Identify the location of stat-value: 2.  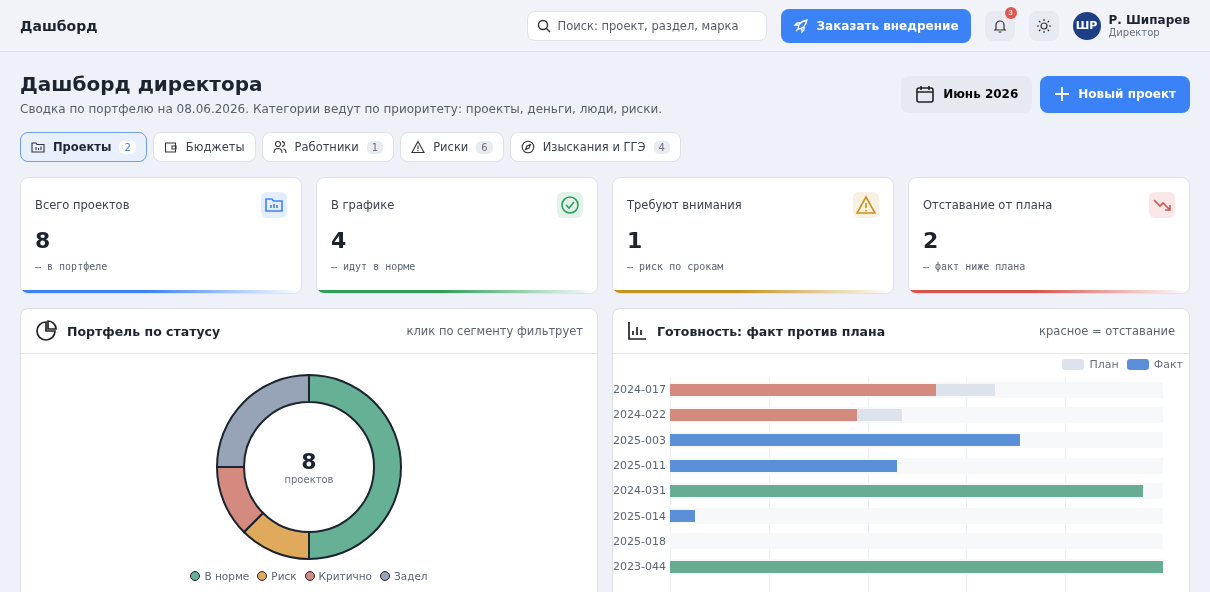
(931, 240).